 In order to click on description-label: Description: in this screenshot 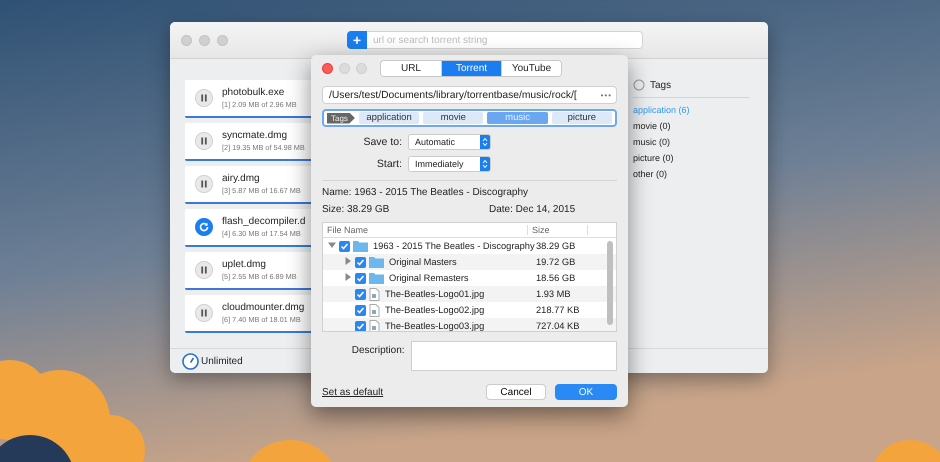, I will do `click(377, 351)`.